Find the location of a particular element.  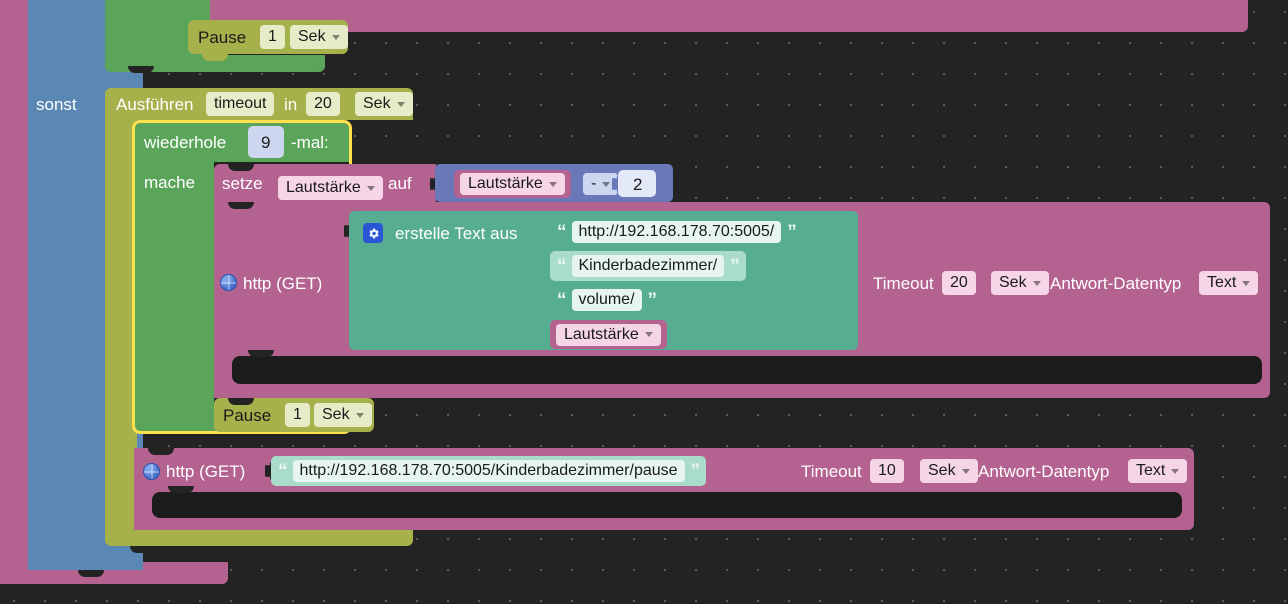

execute-timeout-in-label: in is located at coordinates (291, 104).